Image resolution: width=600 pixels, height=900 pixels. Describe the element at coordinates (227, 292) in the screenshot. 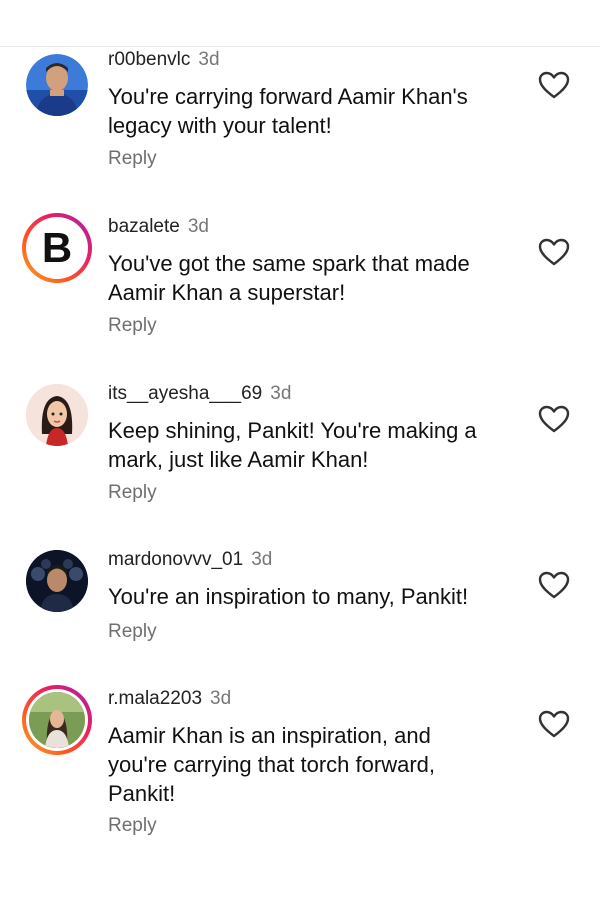

I see `comment-text-line: Aamir Khan a superstar!` at that location.